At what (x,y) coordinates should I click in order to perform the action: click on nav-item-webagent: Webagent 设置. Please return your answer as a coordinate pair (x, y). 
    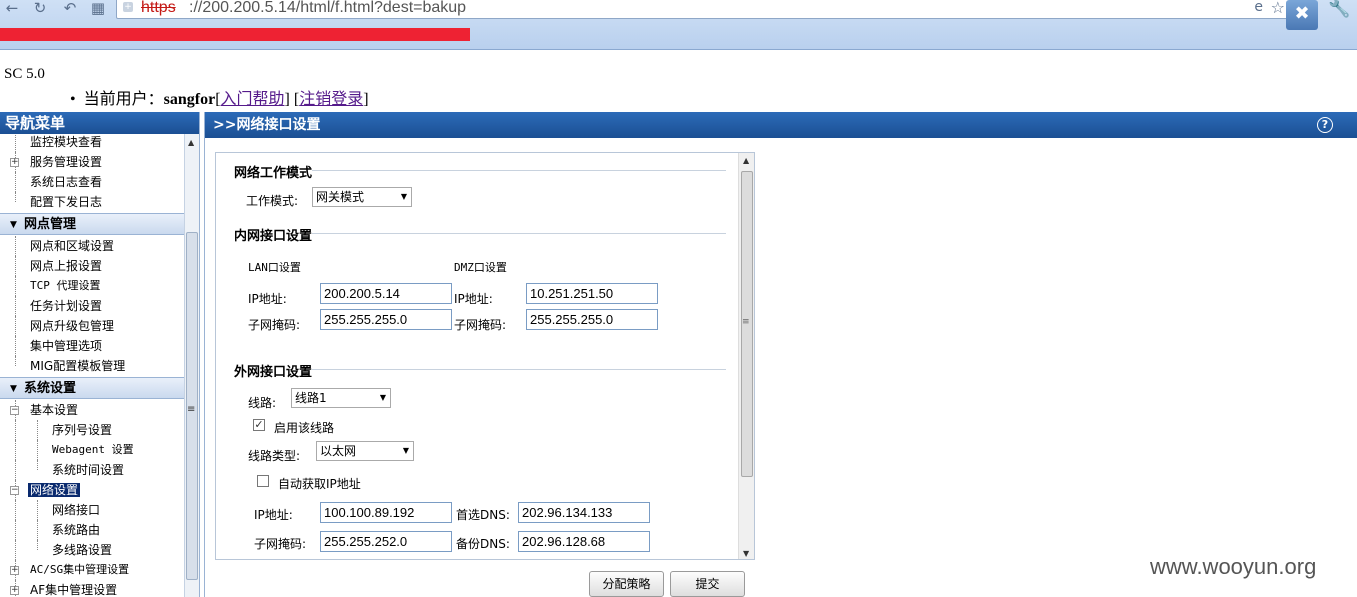
    Looking at the image, I should click on (92, 450).